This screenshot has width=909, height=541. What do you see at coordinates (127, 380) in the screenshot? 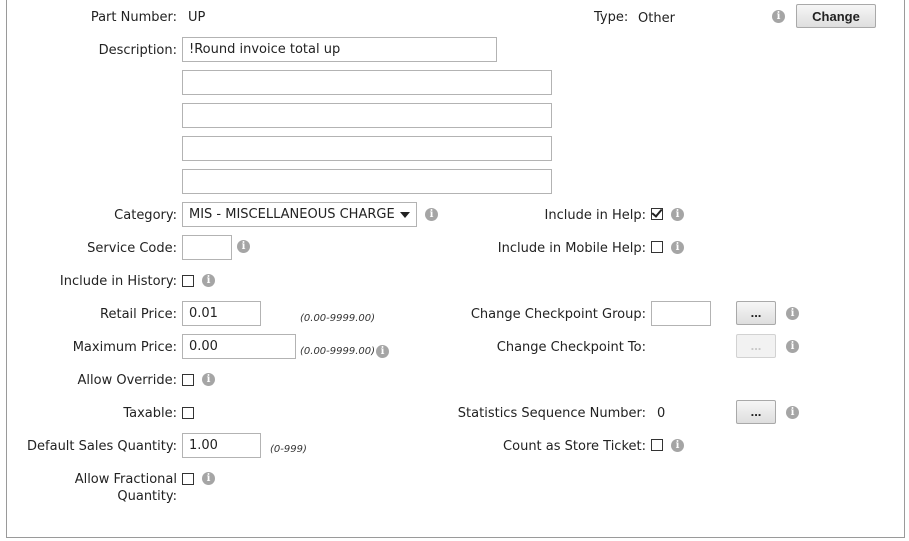
I see `allow-override-label: Allow Override:` at bounding box center [127, 380].